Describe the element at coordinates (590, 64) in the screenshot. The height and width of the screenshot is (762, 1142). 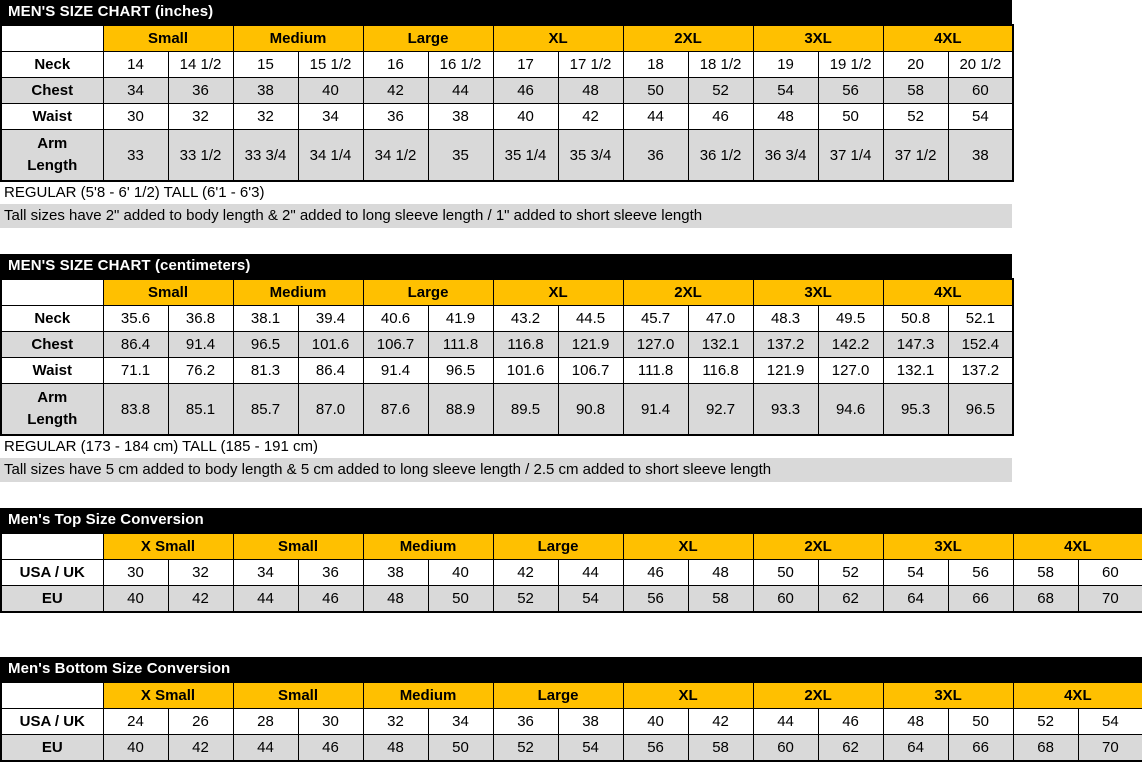
I see `cell: 17 1/2` at that location.